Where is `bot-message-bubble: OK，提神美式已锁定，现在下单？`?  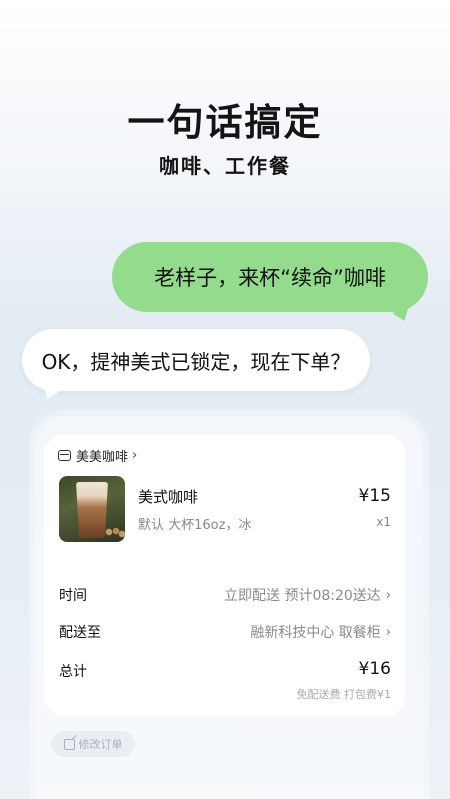
bot-message-bubble: OK，提神美式已锁定，现在下单？ is located at coordinates (196, 366).